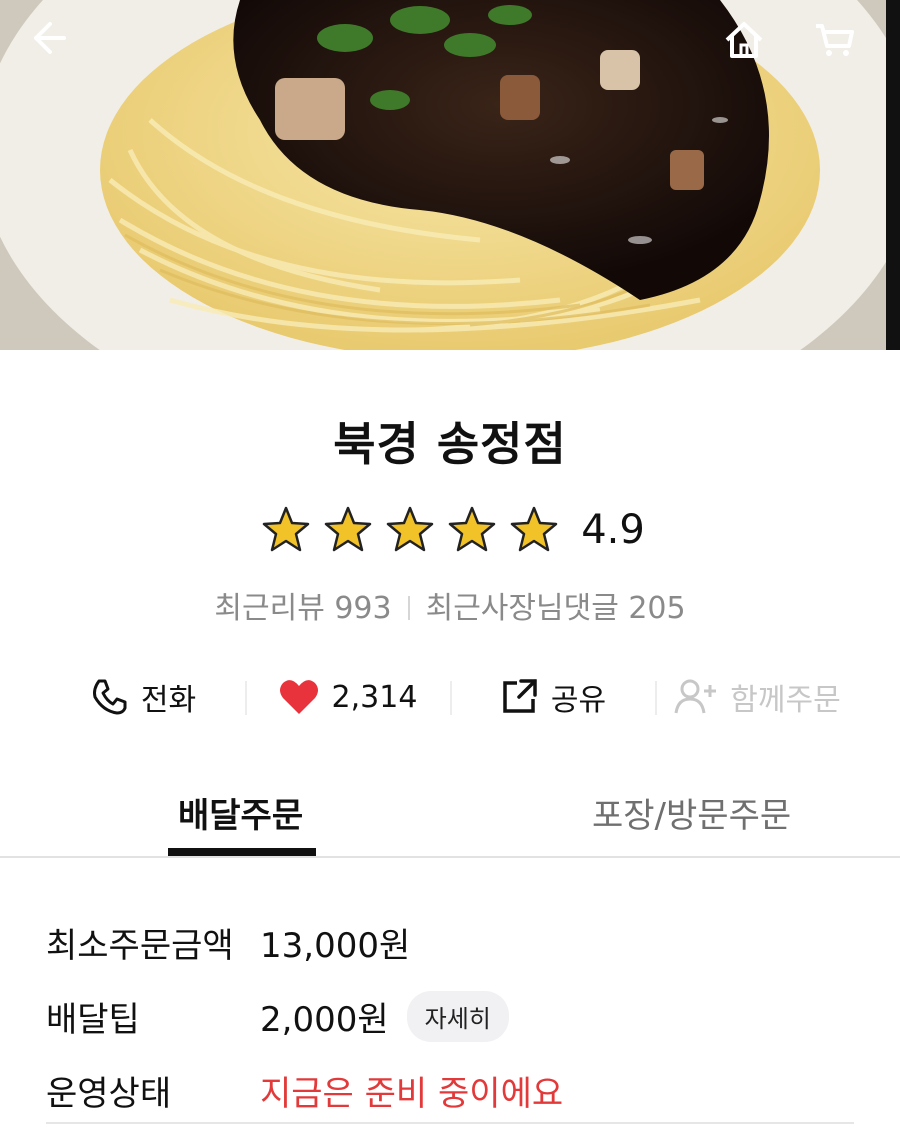  I want to click on active-tab-indicator, so click(242, 852).